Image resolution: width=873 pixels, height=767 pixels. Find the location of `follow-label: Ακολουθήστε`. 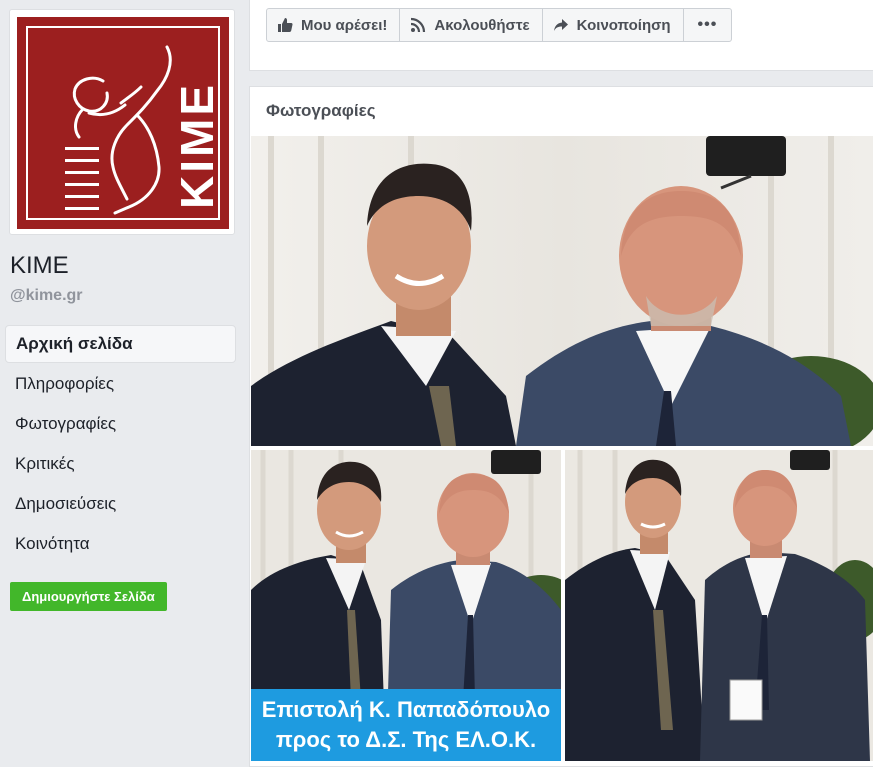

follow-label: Ακολουθήστε is located at coordinates (482, 25).